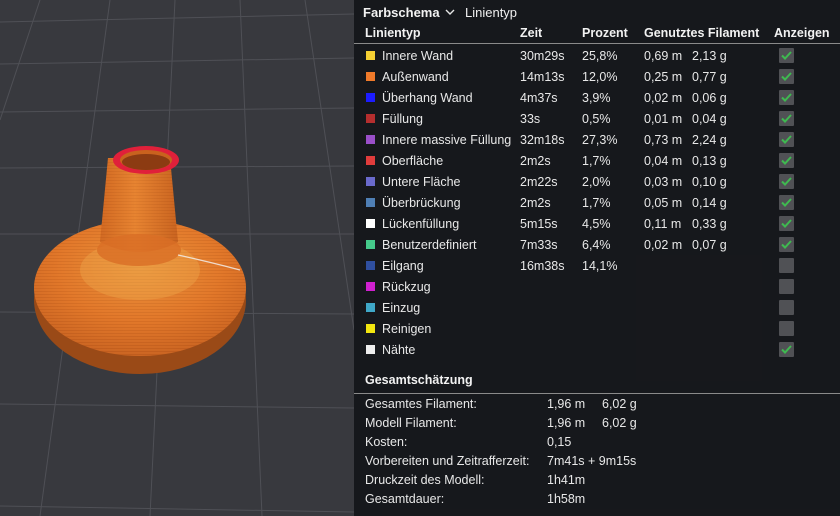 This screenshot has height=516, width=840. I want to click on legend-row: Außenwand 14m13s 12,0% 0,25 m 0,77 g, so click(597, 77).